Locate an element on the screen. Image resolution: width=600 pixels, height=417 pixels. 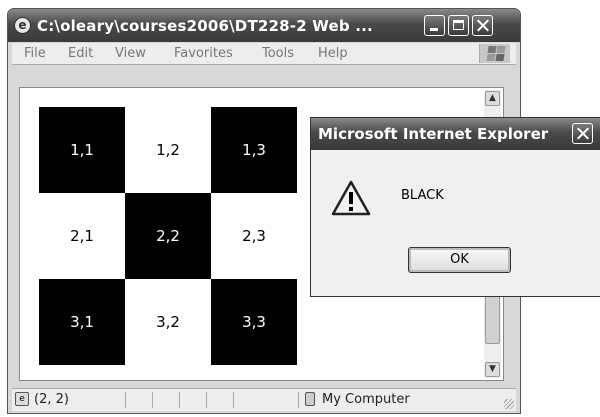
menu-help: Help is located at coordinates (333, 53).